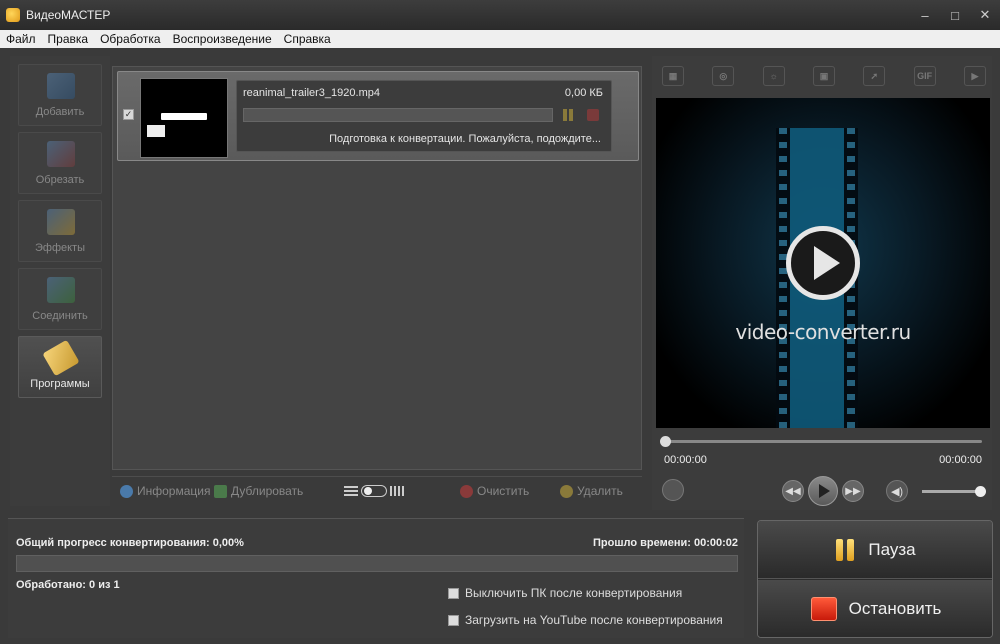 Image resolution: width=1000 pixels, height=644 pixels. Describe the element at coordinates (985, 15) in the screenshot. I see `close-button: ✕` at that location.